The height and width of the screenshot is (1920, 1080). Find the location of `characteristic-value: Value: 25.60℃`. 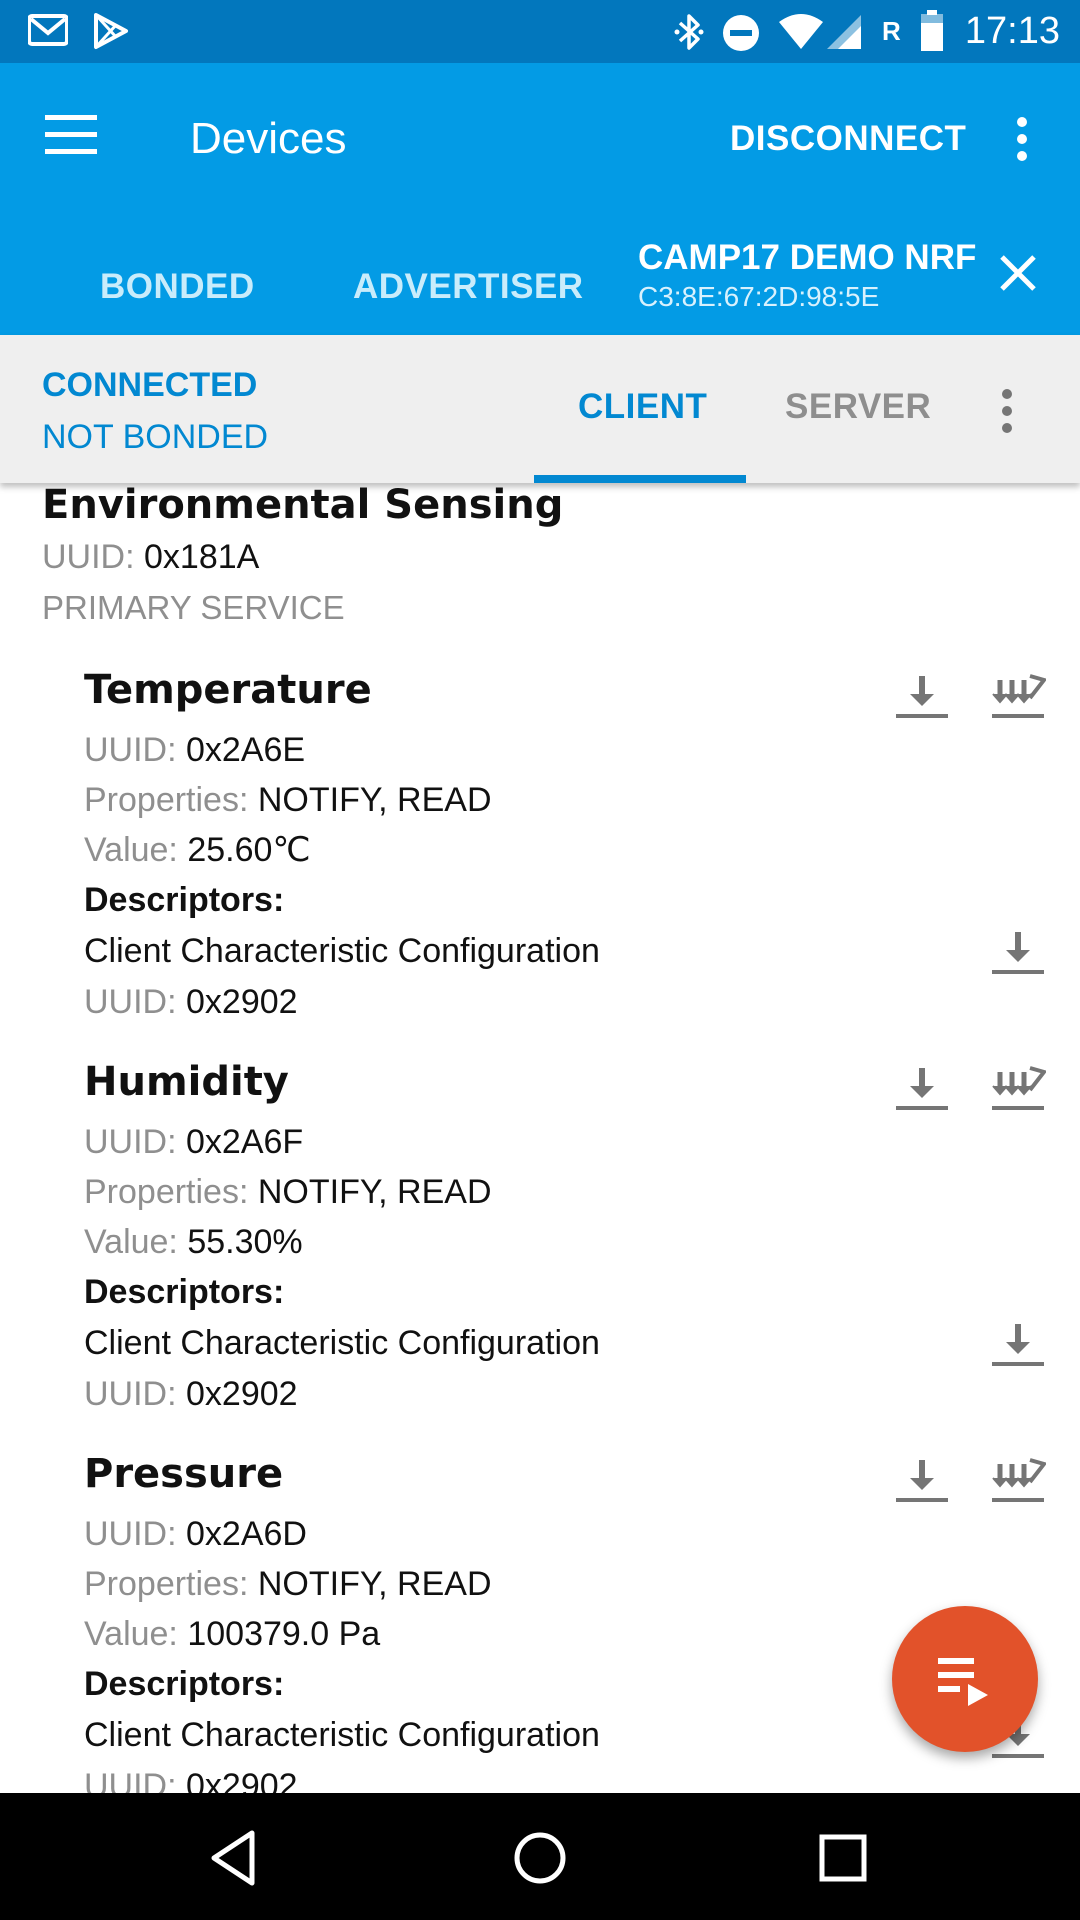

characteristic-value: Value: 25.60℃ is located at coordinates (197, 850).